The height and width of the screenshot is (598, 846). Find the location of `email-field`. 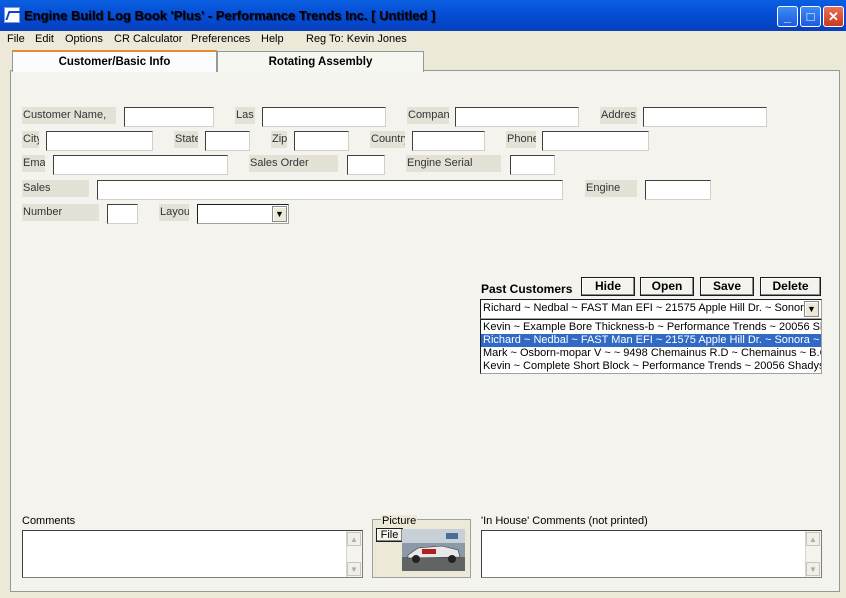

email-field is located at coordinates (140, 165).